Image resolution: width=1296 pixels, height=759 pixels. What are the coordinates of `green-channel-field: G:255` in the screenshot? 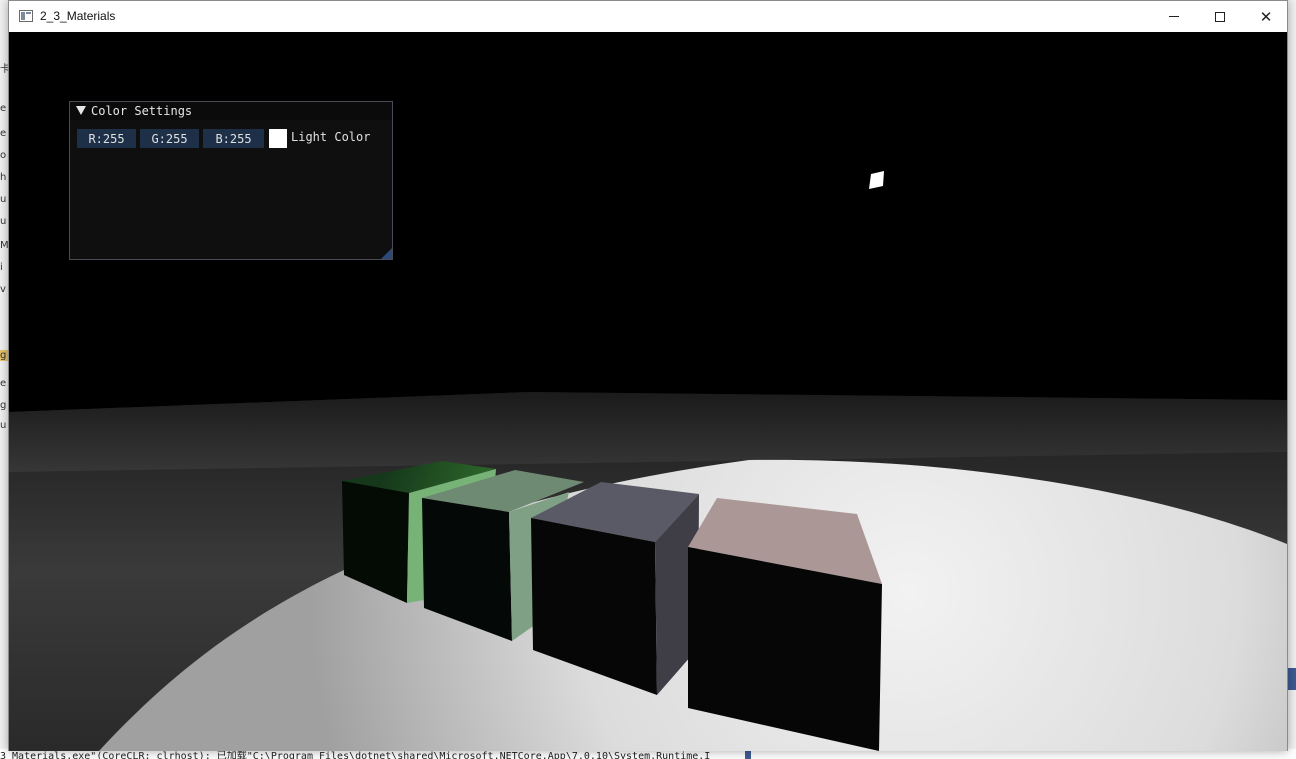 It's located at (169, 138).